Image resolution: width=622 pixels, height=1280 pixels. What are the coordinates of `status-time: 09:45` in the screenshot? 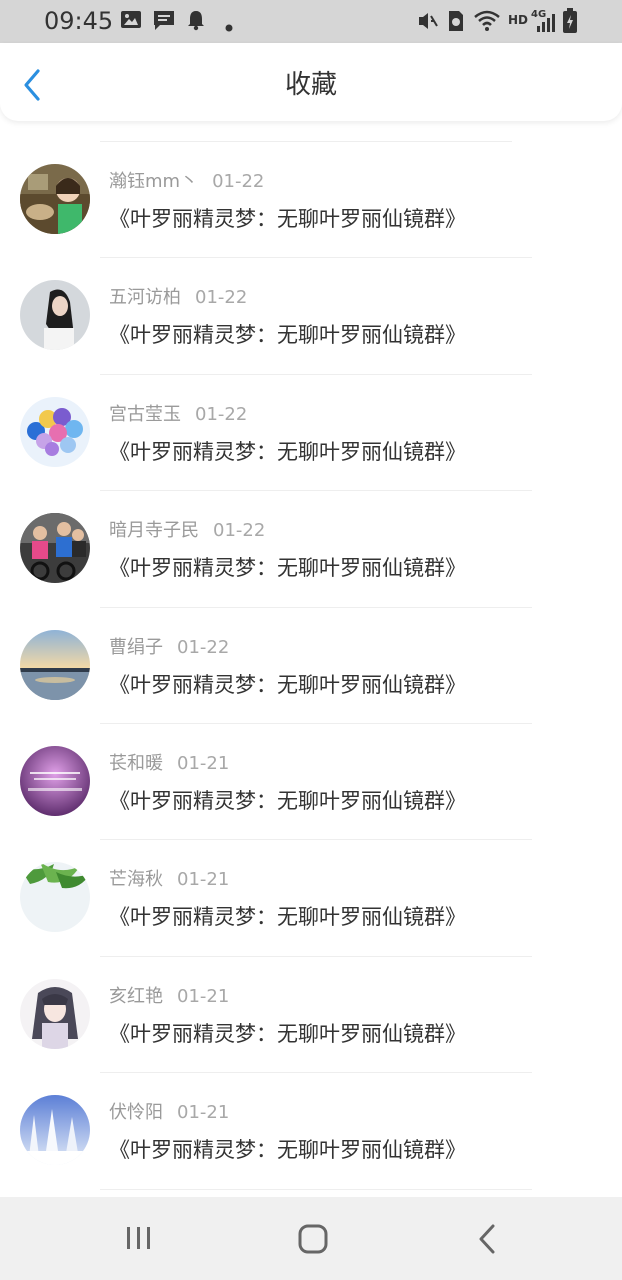 It's located at (79, 21).